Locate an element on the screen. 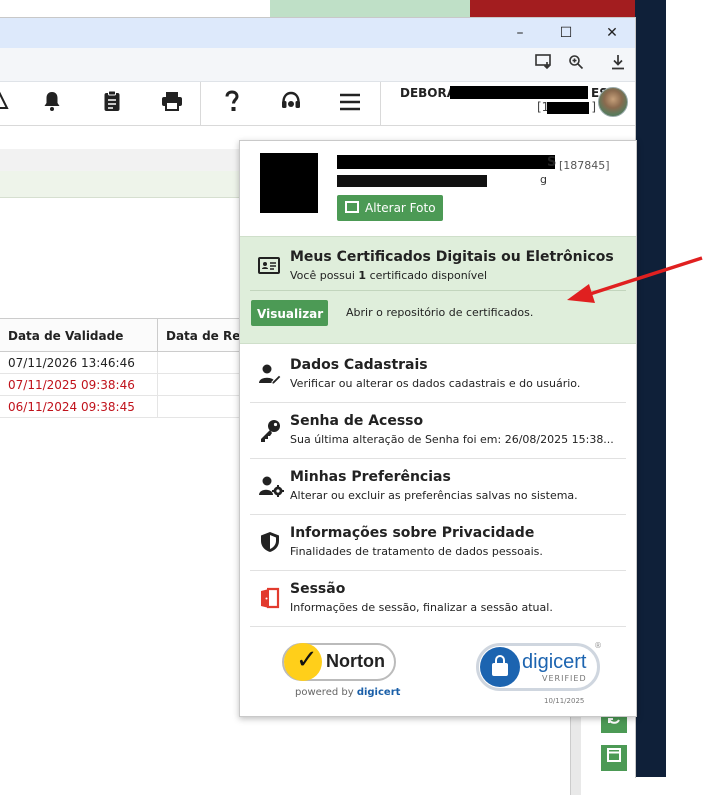 The height and width of the screenshot is (795, 709). menu-item-title: Minhas Preferências is located at coordinates (370, 477).